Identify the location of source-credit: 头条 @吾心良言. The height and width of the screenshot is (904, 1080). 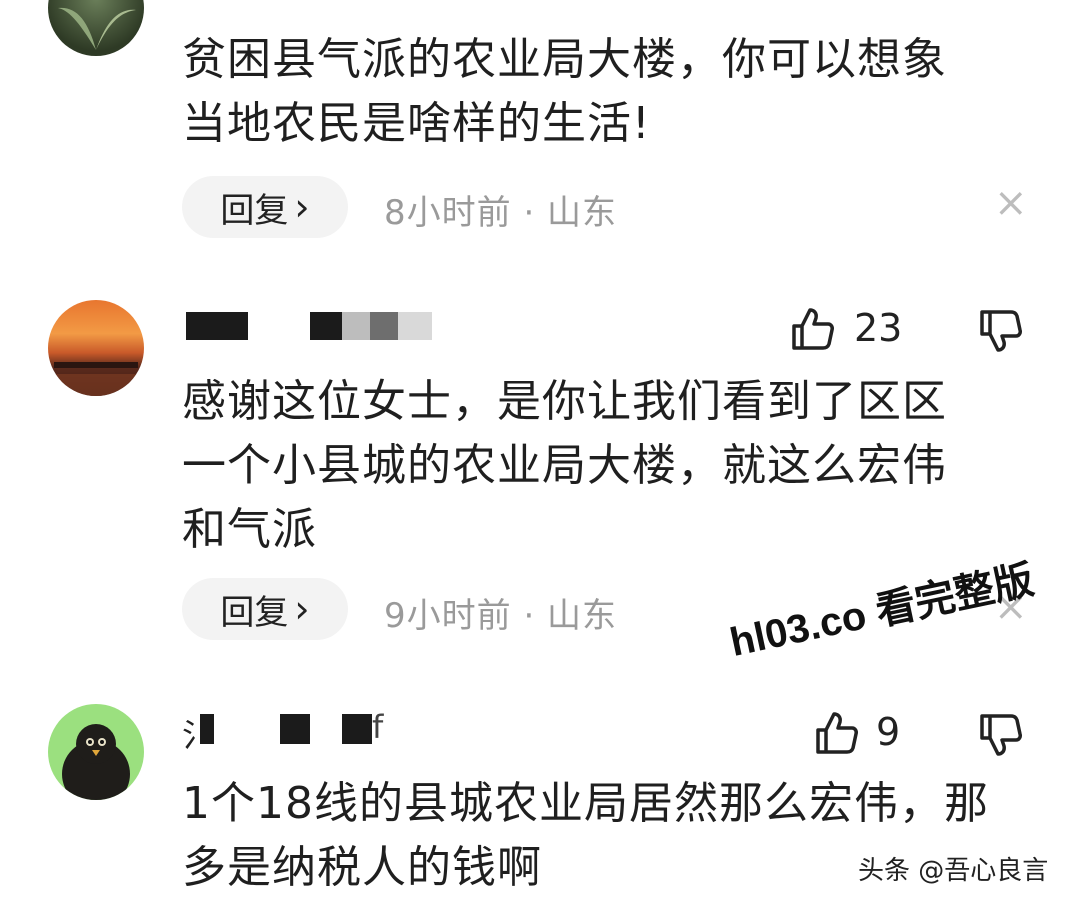
(953, 871).